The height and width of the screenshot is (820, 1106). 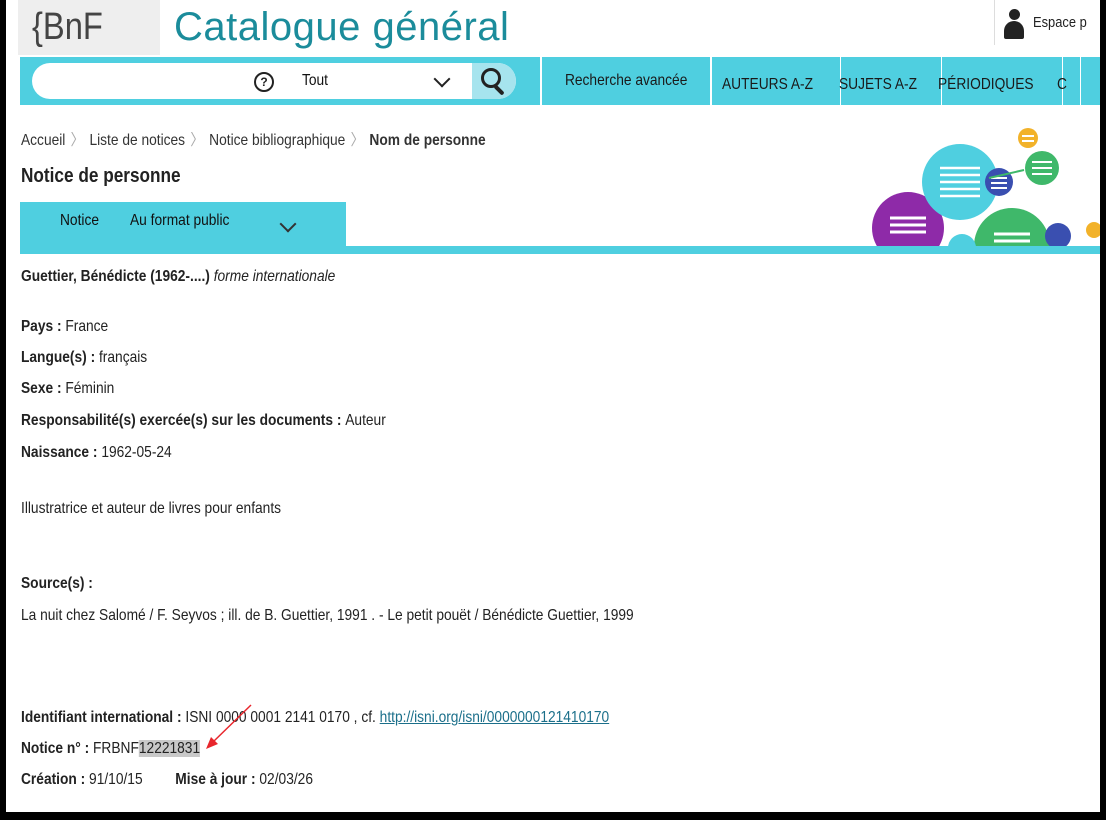 I want to click on advanced-search-link: Recherche avancée, so click(x=626, y=81).